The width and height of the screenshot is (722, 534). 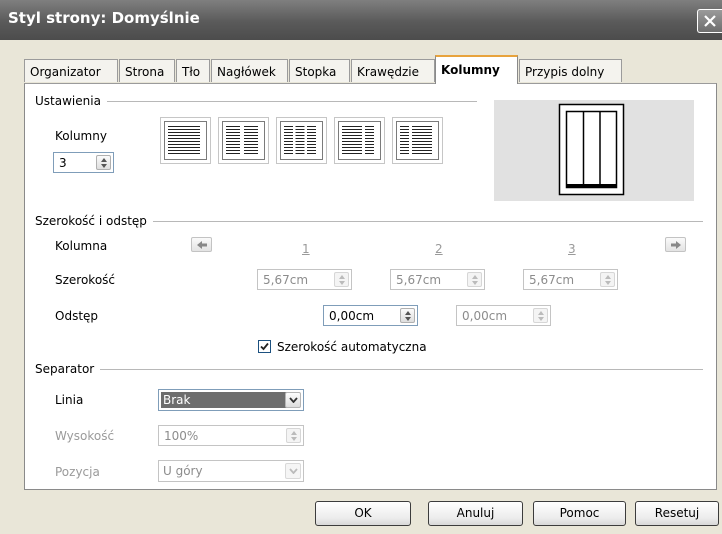 I want to click on page-preview-icon, so click(x=591, y=149).